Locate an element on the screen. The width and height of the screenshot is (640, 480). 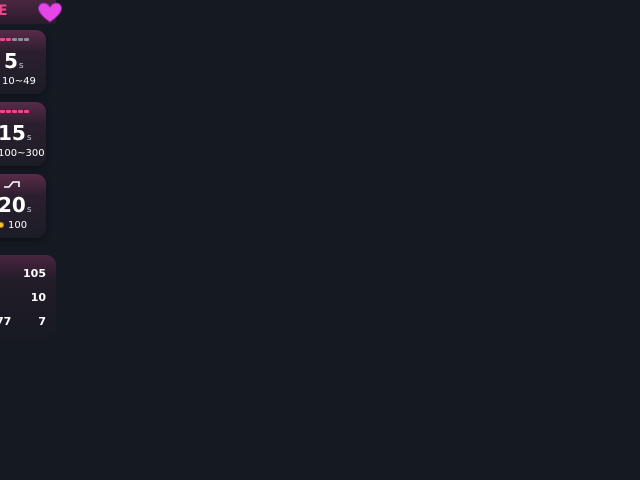
timer-card-1: 5s 10~49 is located at coordinates (23, 62).